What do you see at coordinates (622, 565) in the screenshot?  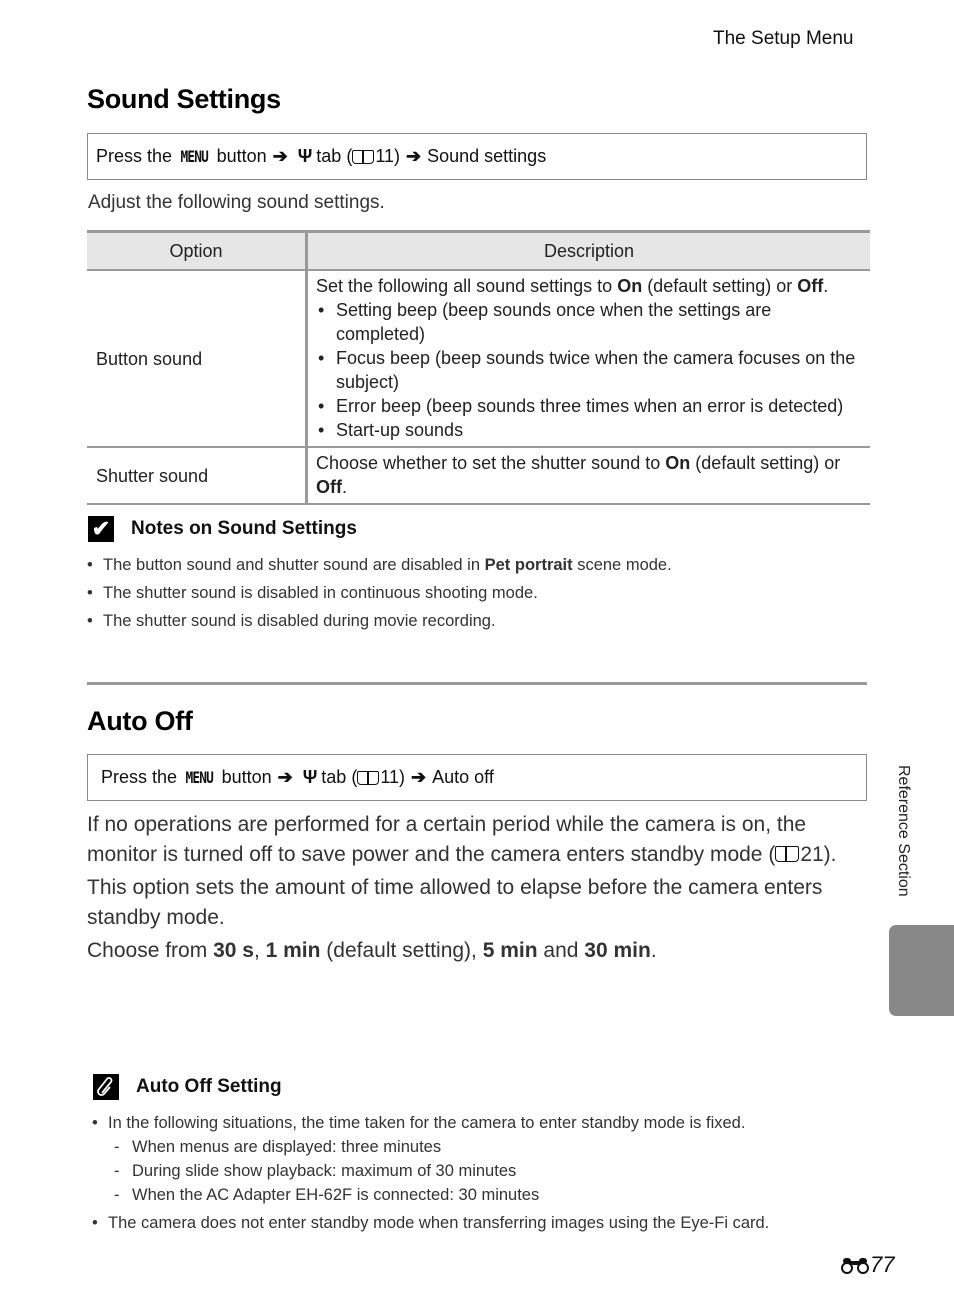 I see `note-text: scene mode.` at bounding box center [622, 565].